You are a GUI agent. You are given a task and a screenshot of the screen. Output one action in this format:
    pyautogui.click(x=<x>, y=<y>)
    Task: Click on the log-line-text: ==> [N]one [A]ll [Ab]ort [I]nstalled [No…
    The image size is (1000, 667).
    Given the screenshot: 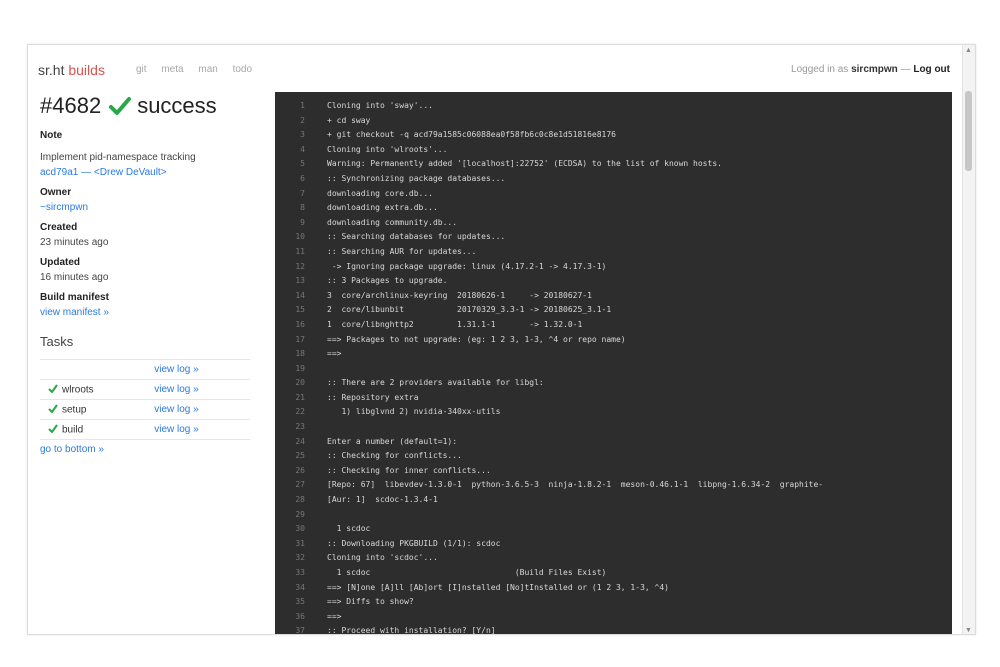 What is the action you would take?
    pyautogui.click(x=498, y=587)
    